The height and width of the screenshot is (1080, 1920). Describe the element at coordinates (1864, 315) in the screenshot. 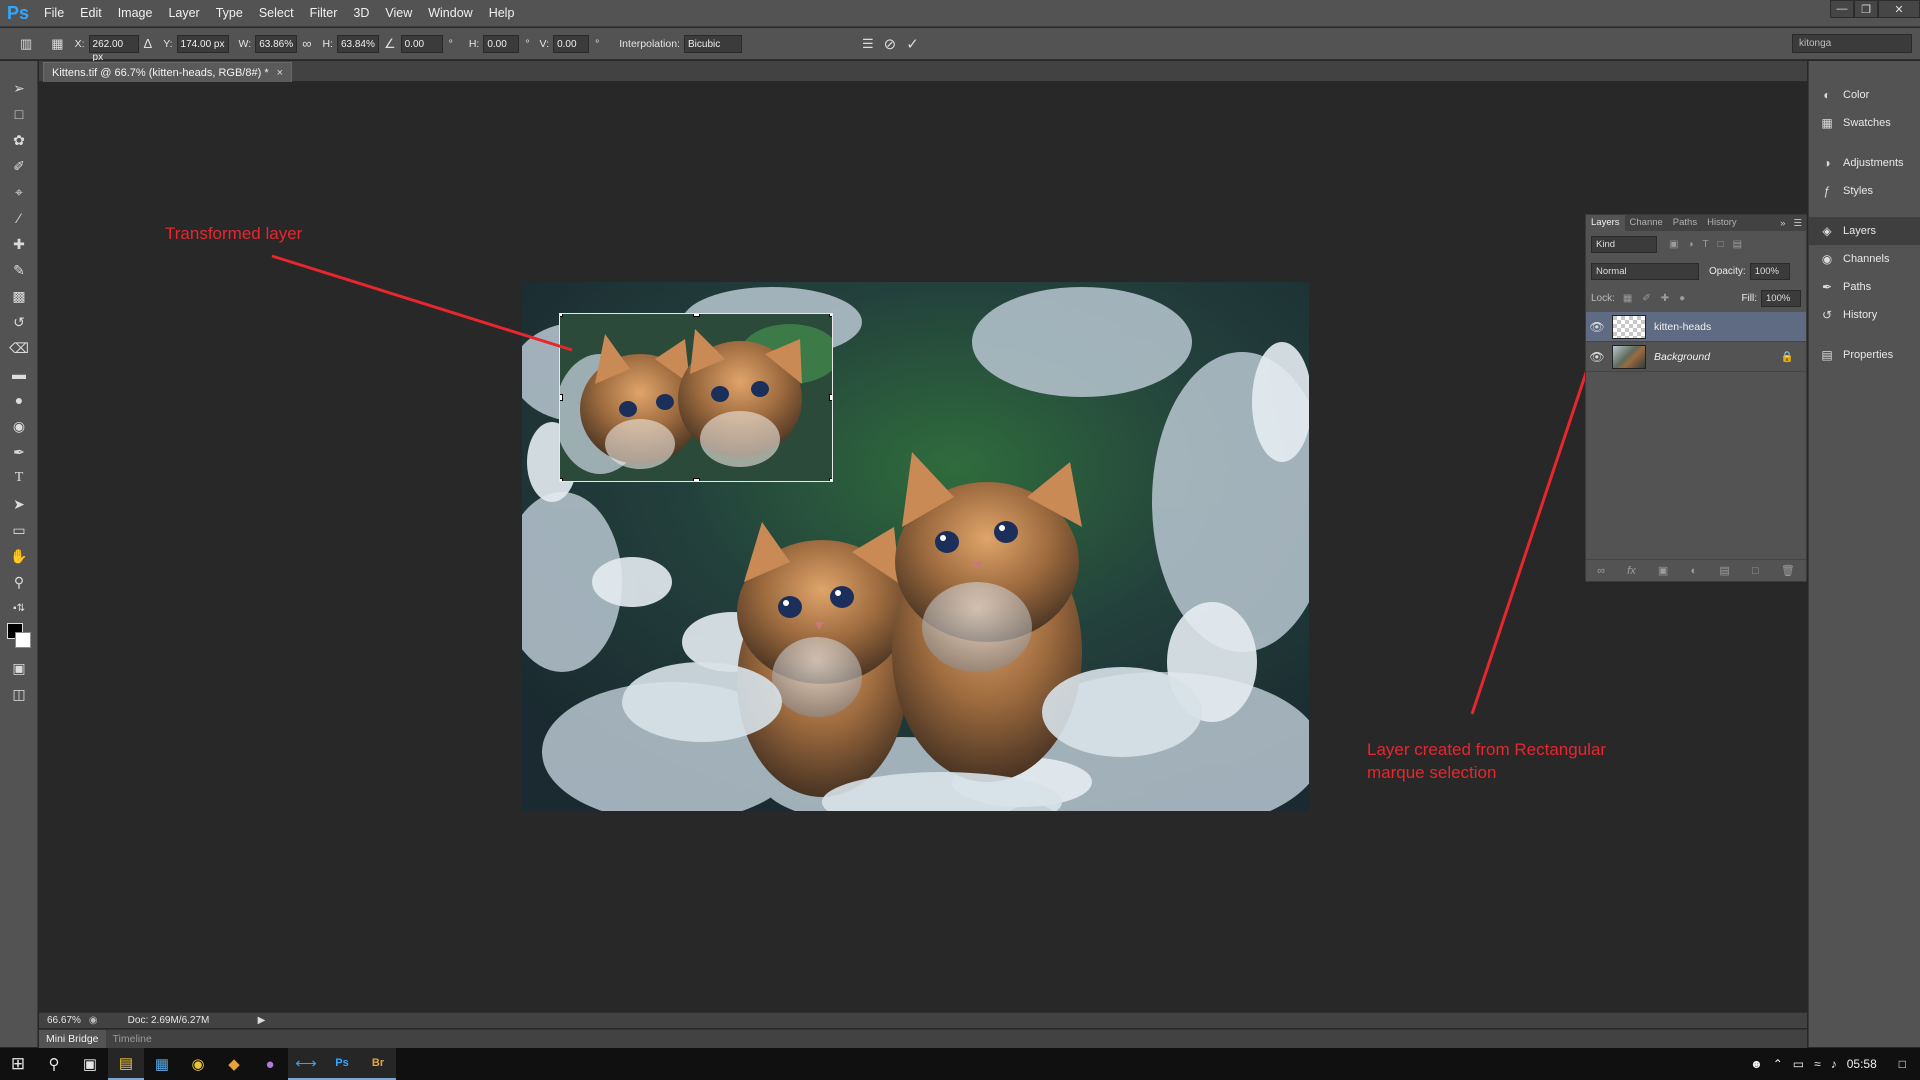

I see `dock-history: ↺ History` at that location.